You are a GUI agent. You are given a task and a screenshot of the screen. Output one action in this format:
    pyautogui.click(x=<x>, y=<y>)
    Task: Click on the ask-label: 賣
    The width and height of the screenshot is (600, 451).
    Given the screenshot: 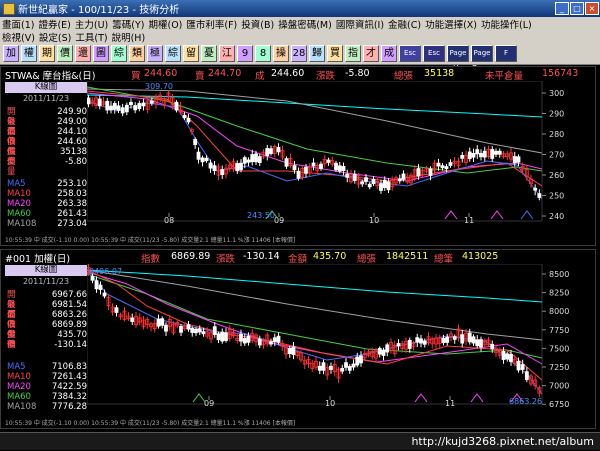 What is the action you would take?
    pyautogui.click(x=200, y=76)
    